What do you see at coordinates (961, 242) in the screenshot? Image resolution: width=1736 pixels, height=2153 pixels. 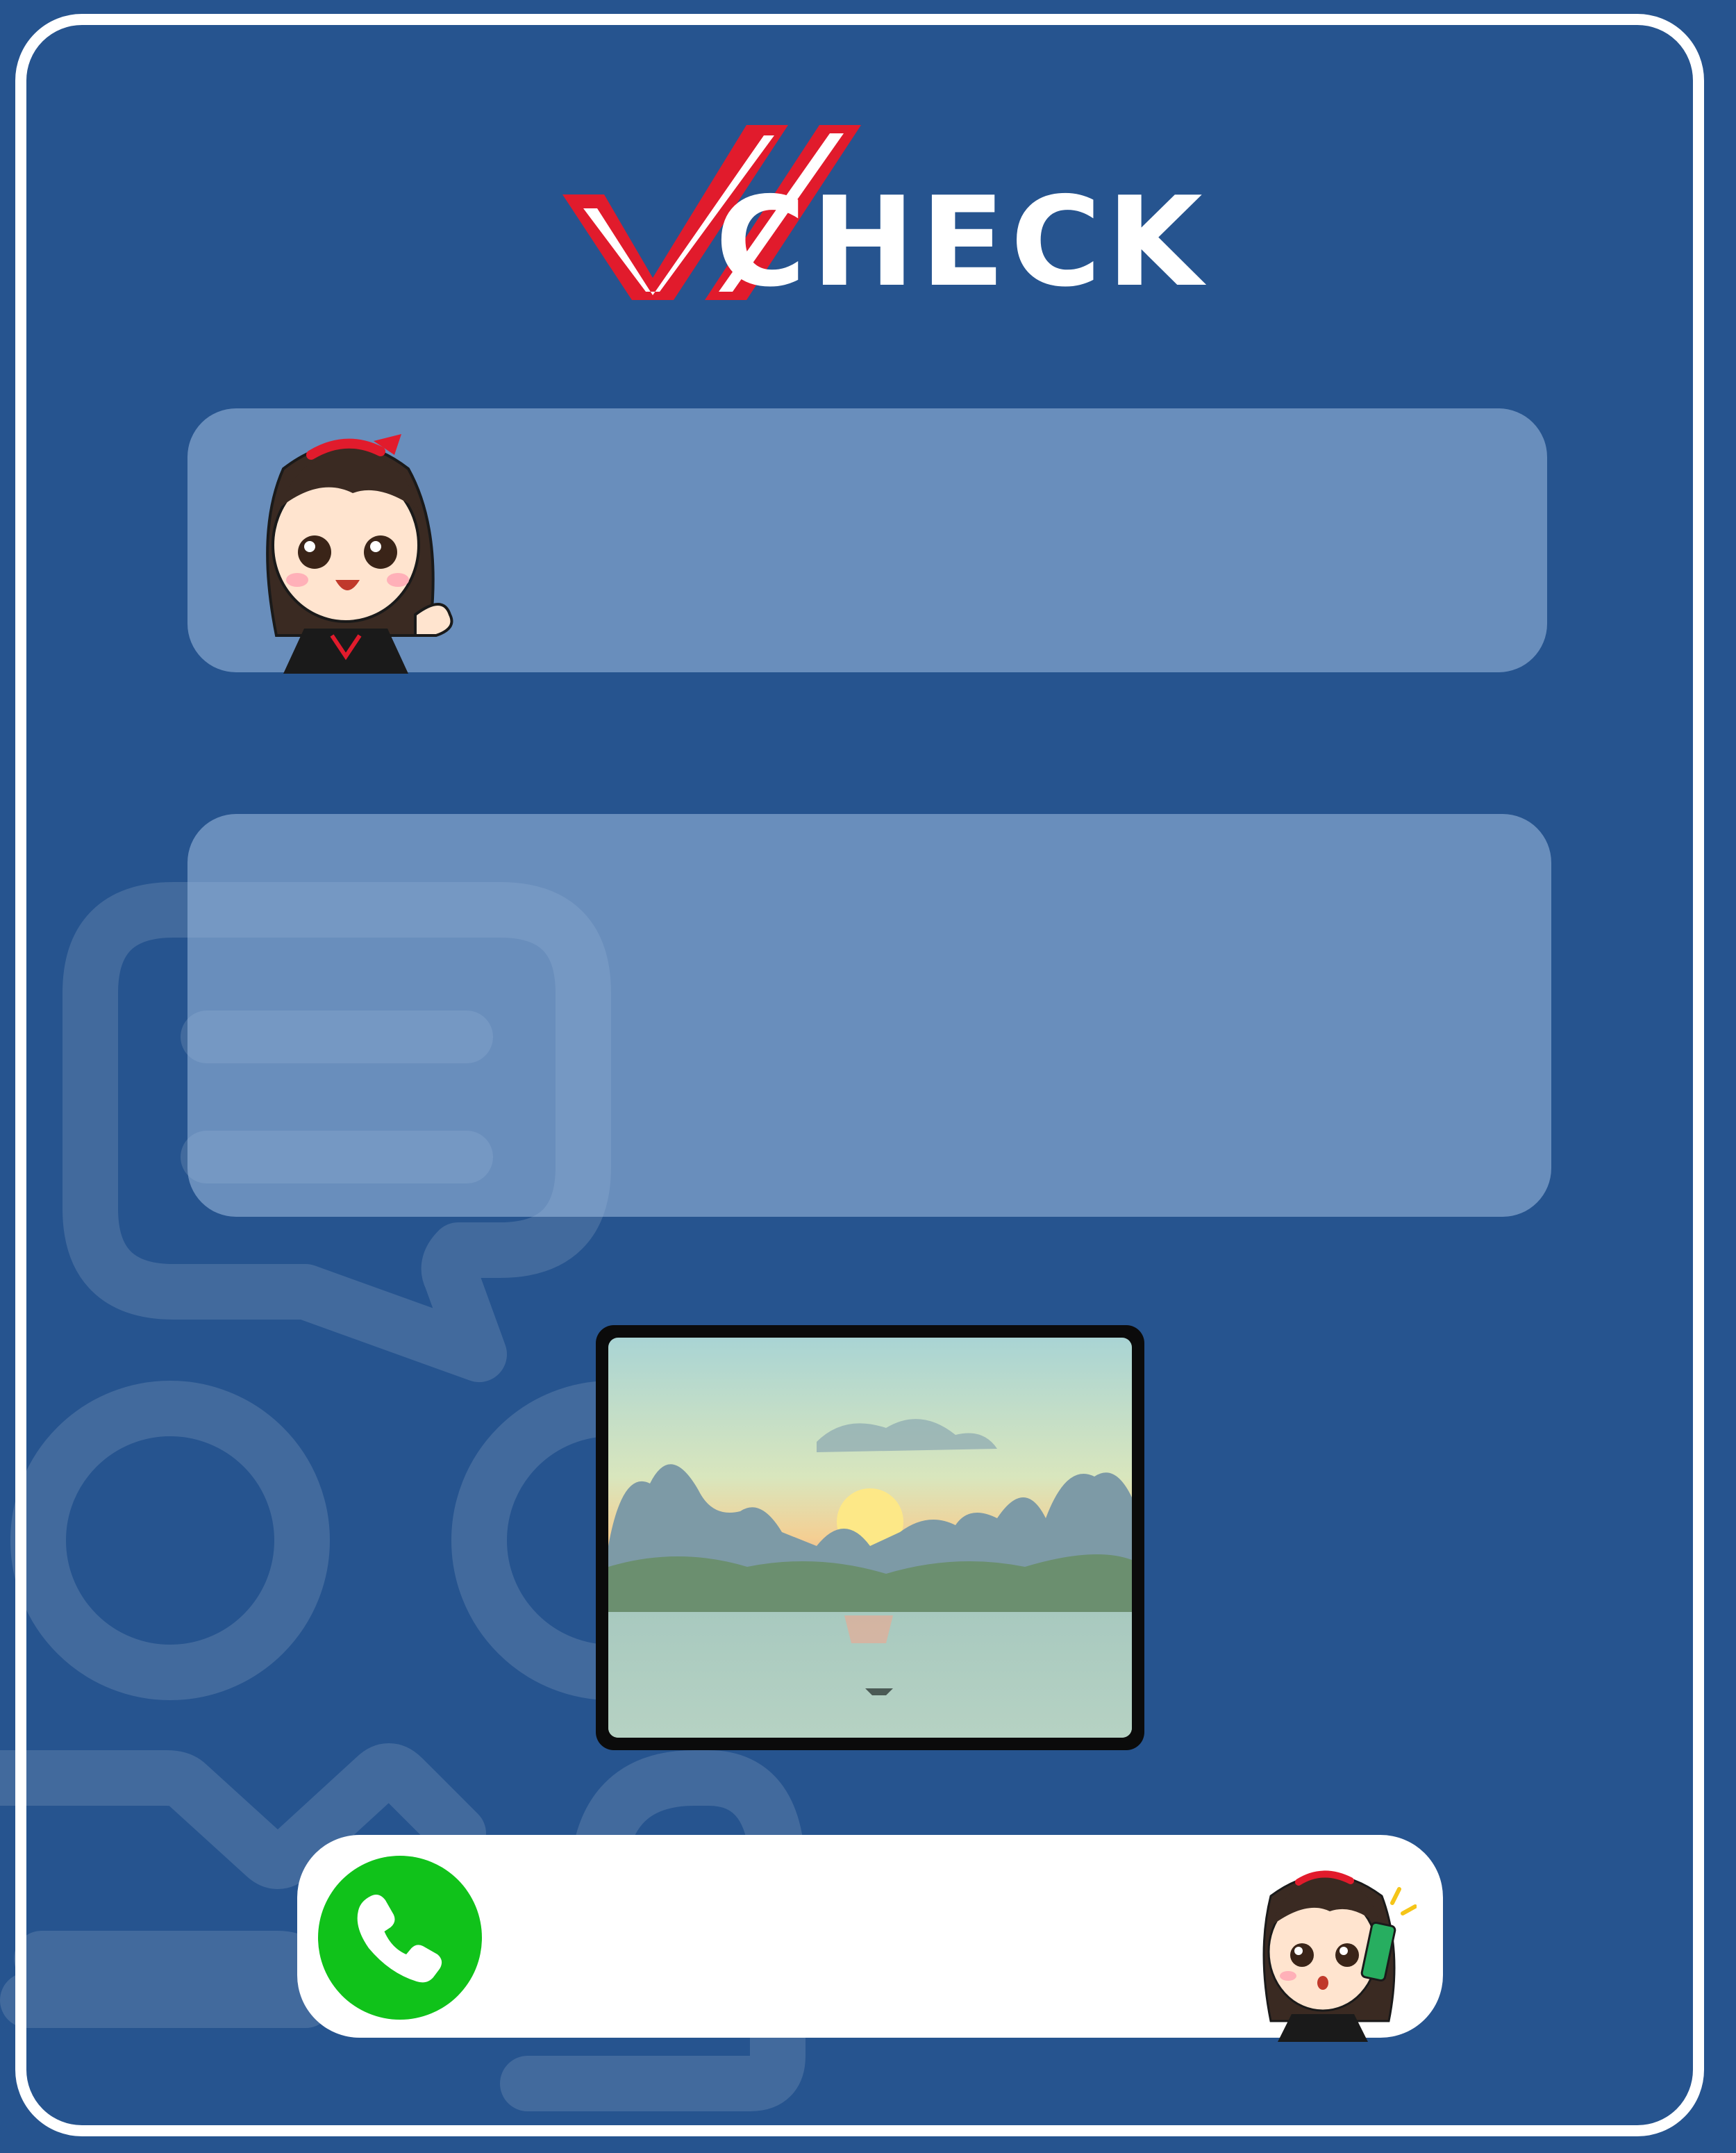 I see `brand-name: CHECK` at bounding box center [961, 242].